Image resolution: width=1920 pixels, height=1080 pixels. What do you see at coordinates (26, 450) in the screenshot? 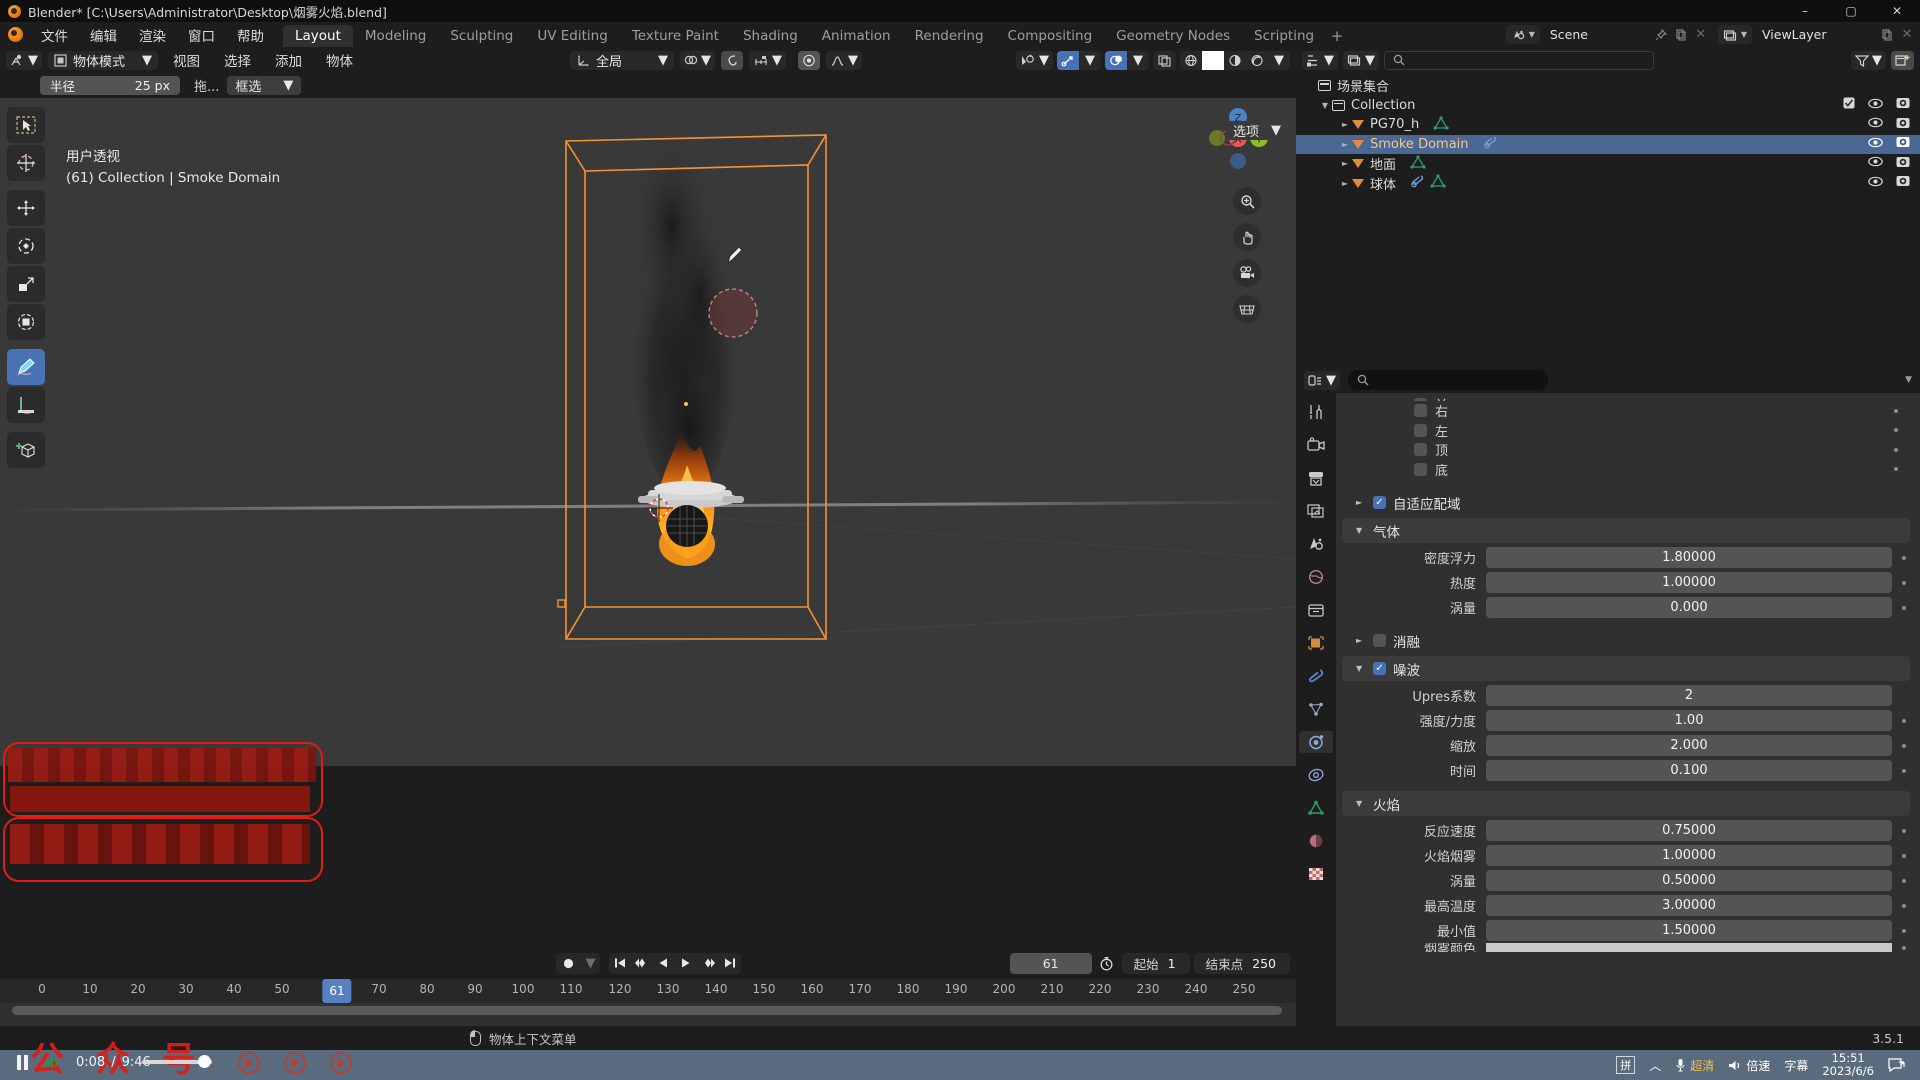
I see `tool-add-cube` at bounding box center [26, 450].